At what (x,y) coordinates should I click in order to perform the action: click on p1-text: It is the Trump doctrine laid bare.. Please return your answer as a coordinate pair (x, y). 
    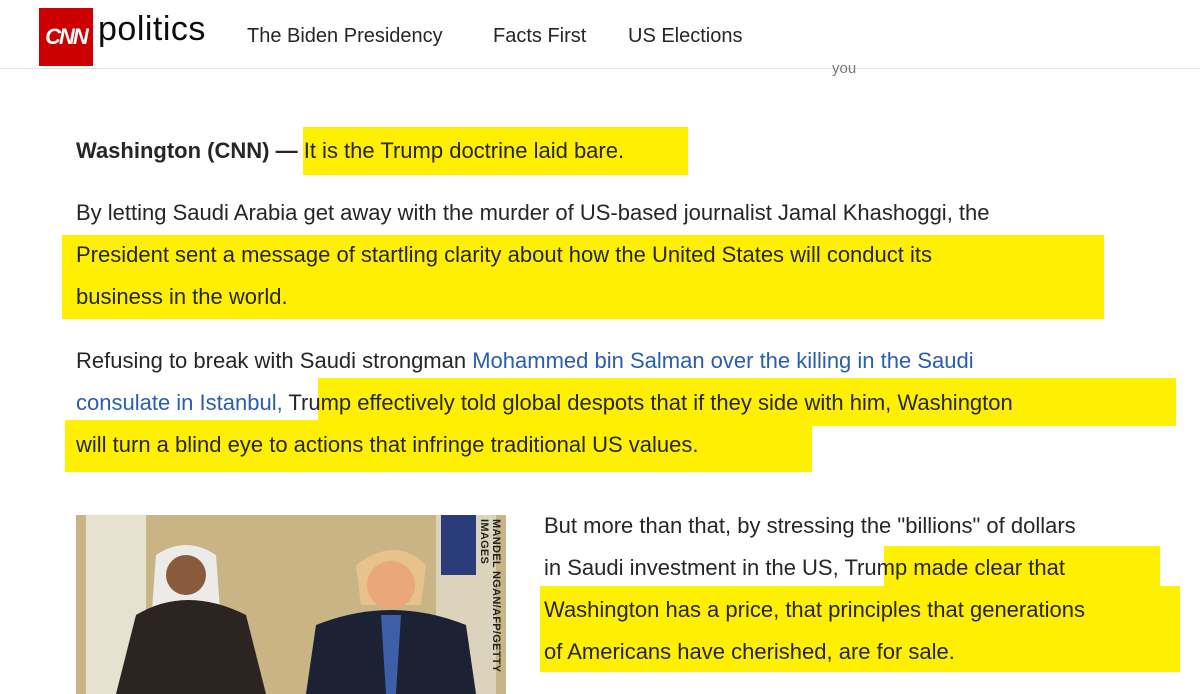
    Looking at the image, I should click on (464, 150).